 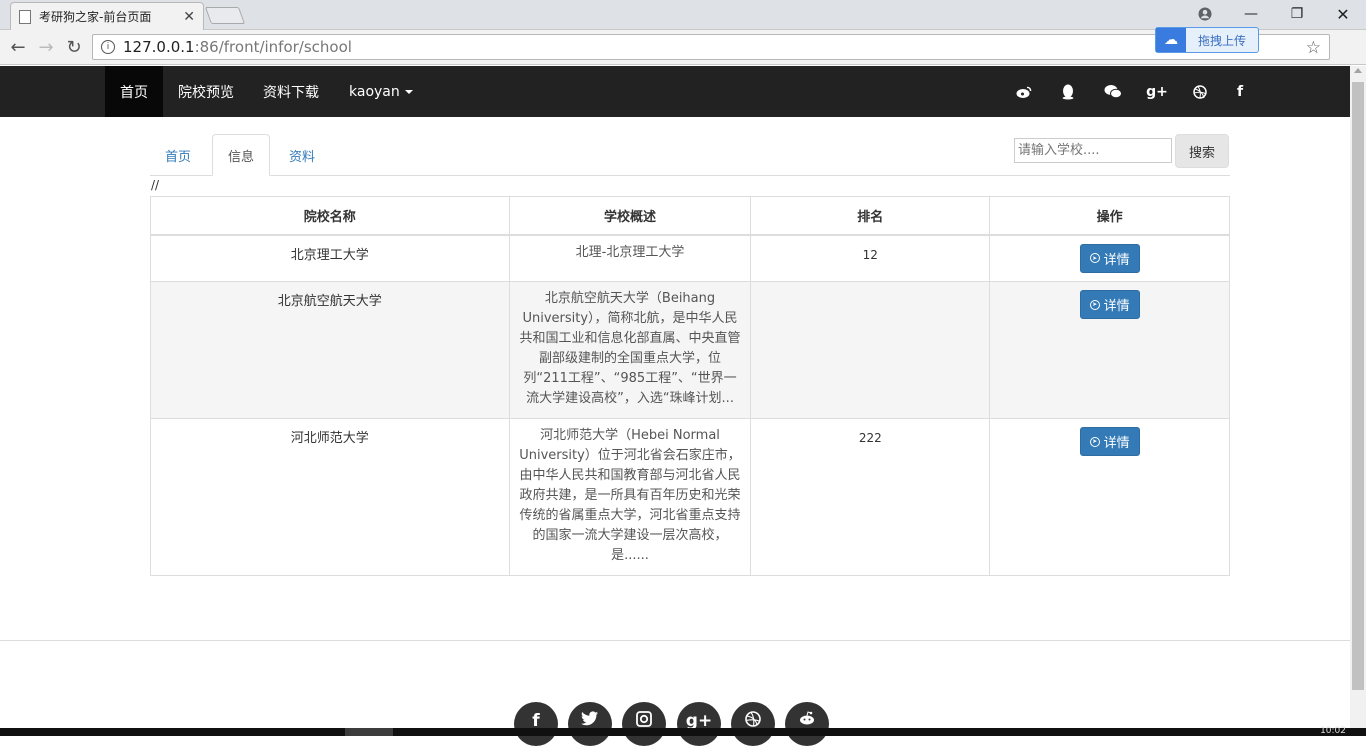 I want to click on page-scrollbar, so click(x=1358, y=397).